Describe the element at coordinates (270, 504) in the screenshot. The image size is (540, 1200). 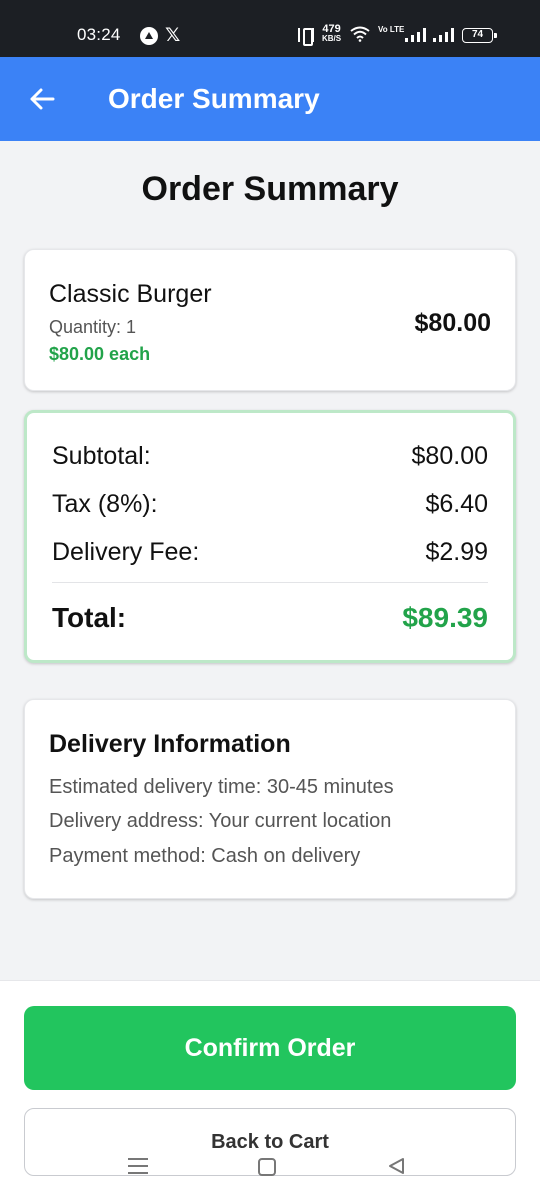
I see `tax-row: Tax (8%): $6.40` at that location.